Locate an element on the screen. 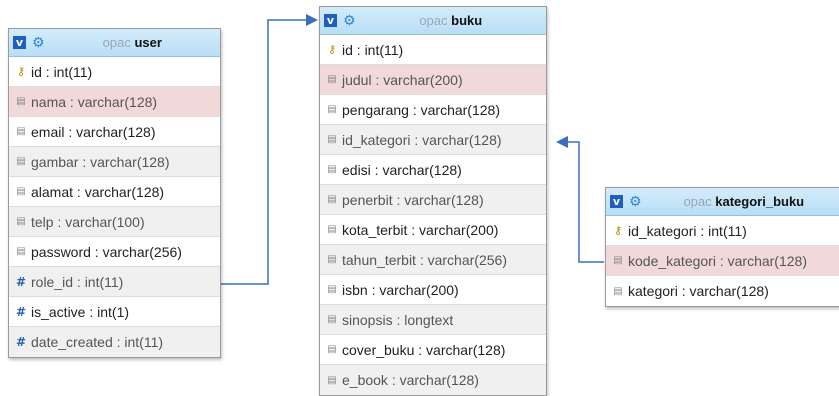 This screenshot has width=839, height=396. column-row: ▤ gambar : varchar(128) is located at coordinates (114, 162).